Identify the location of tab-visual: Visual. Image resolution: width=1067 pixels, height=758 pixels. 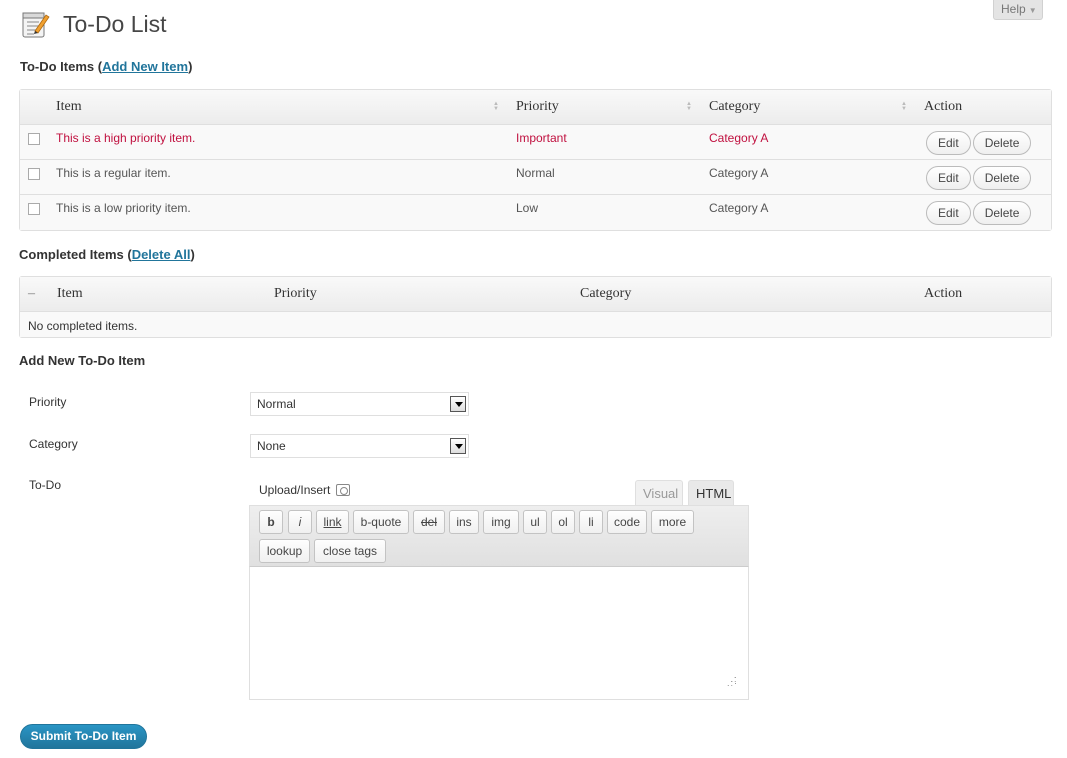
(659, 493).